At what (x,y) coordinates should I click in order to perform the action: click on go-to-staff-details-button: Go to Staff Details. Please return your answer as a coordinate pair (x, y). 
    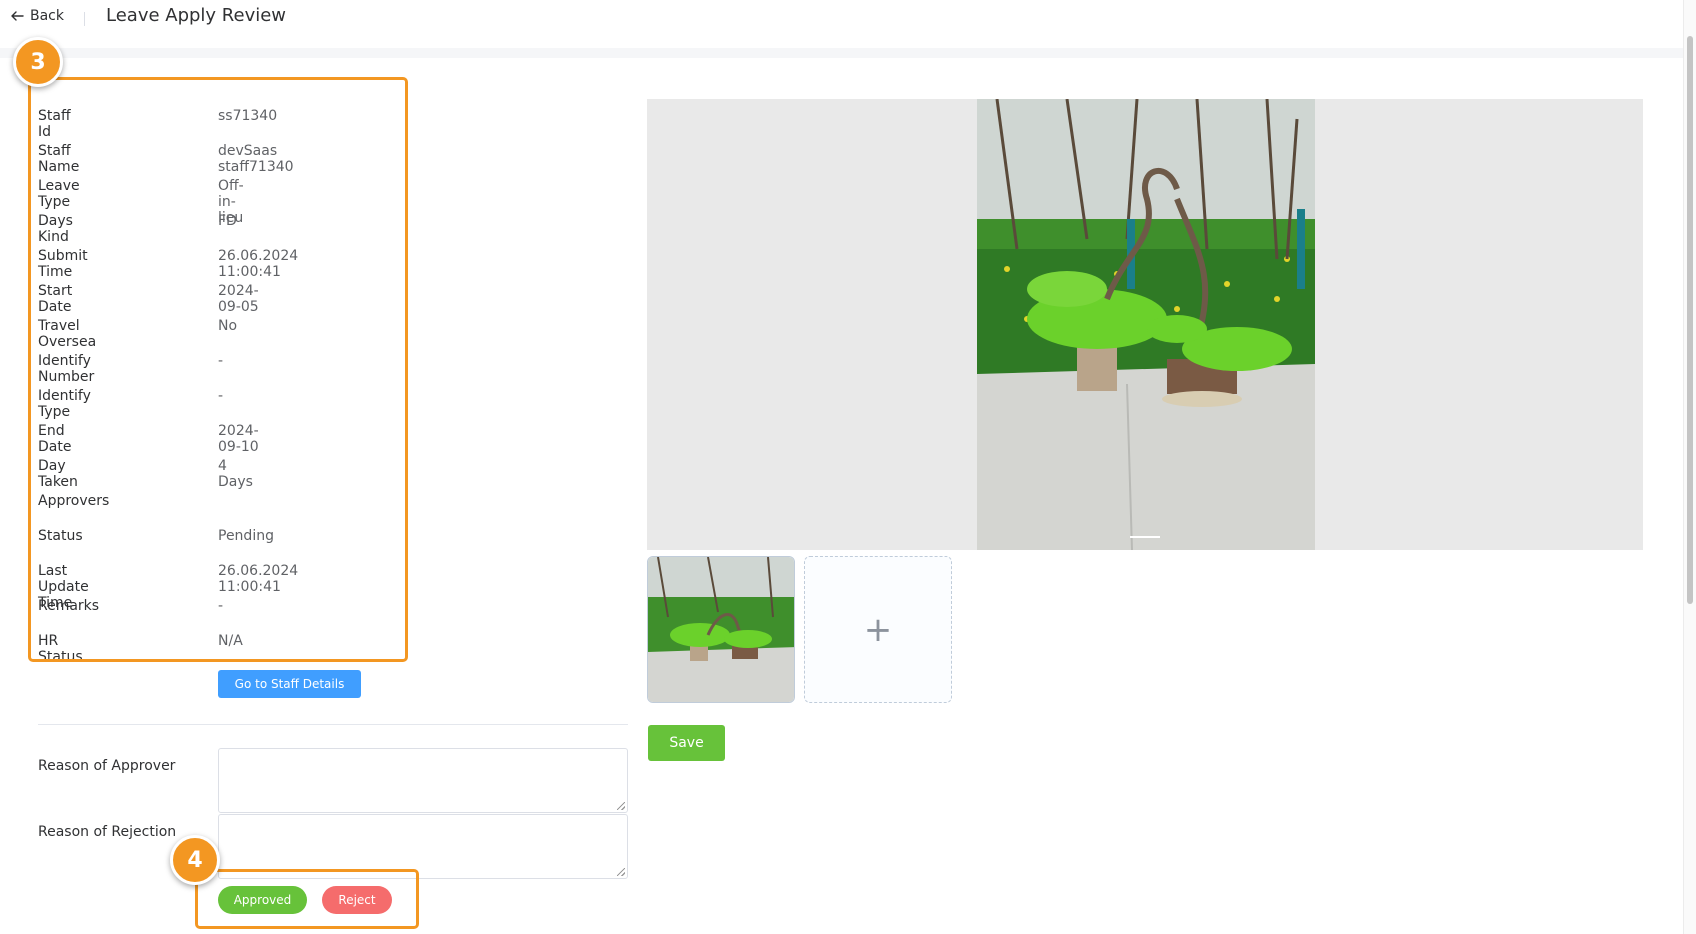
    Looking at the image, I should click on (289, 684).